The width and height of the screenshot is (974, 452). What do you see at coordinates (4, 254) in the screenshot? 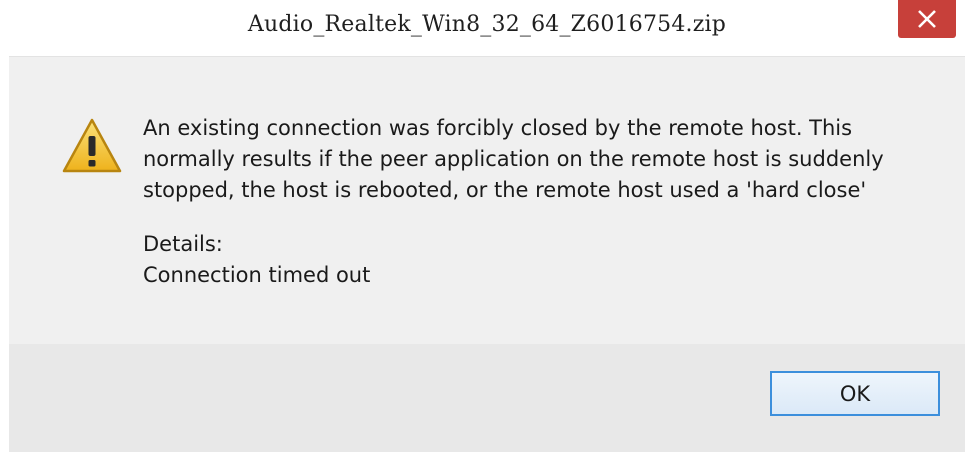
I see `window-frame-left` at bounding box center [4, 254].